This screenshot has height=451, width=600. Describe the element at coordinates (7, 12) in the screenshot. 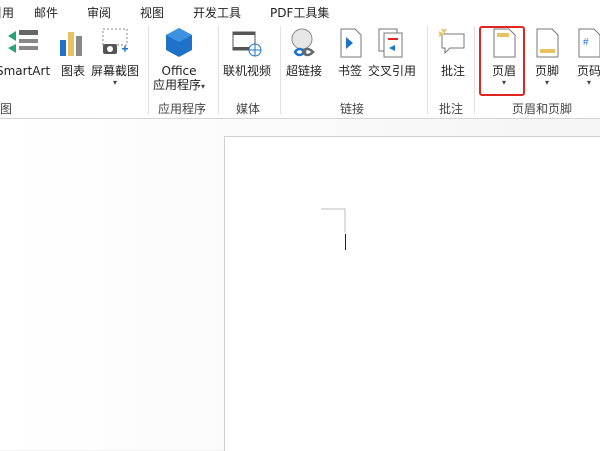

I see `tab-references: 引用` at that location.